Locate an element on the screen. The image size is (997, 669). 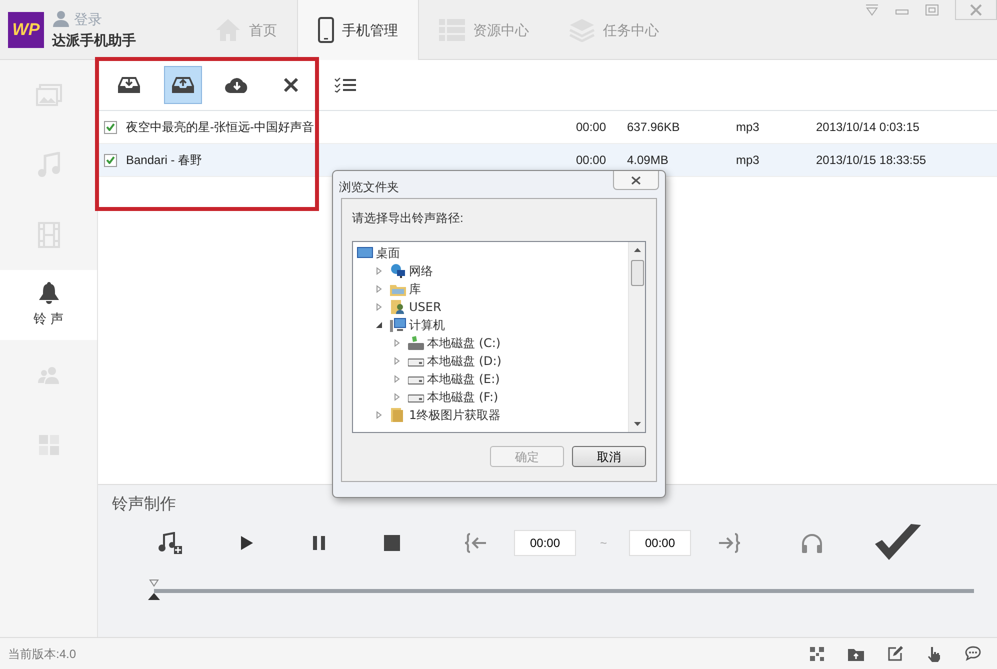
tree-item: 桌面 is located at coordinates (490, 253).